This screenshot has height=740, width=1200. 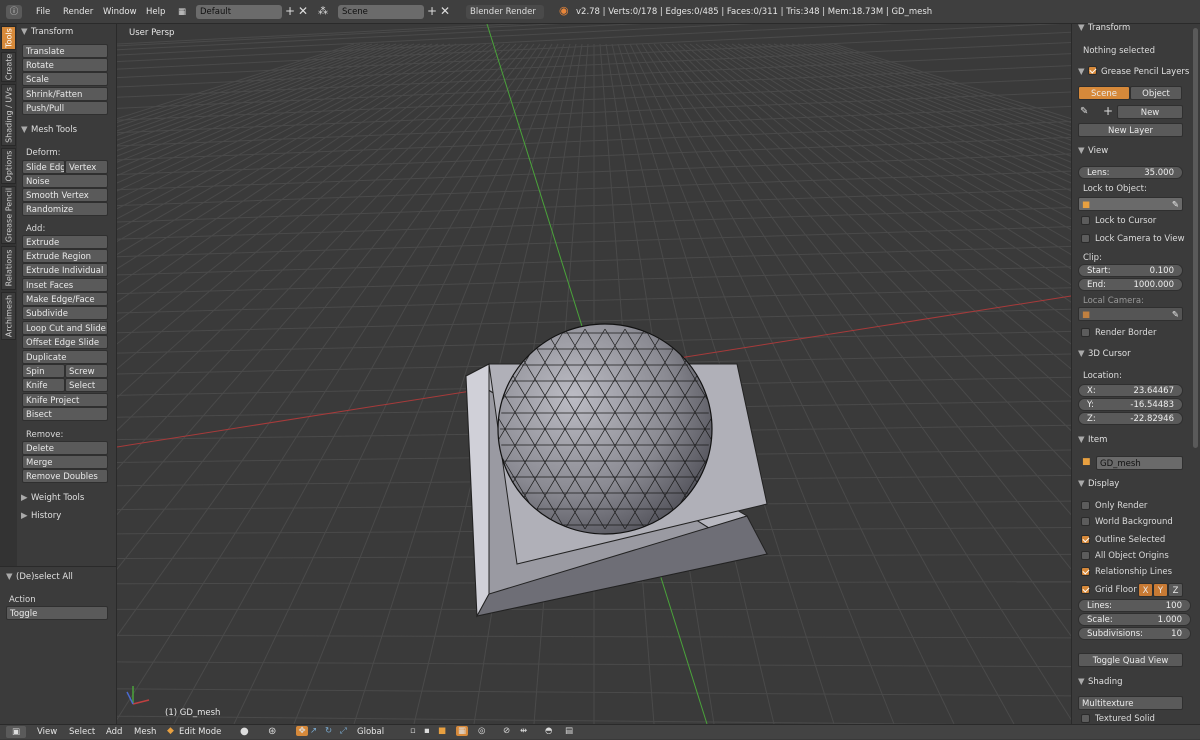 I want to click on eyedropper-icon: ✎, so click(x=1175, y=314).